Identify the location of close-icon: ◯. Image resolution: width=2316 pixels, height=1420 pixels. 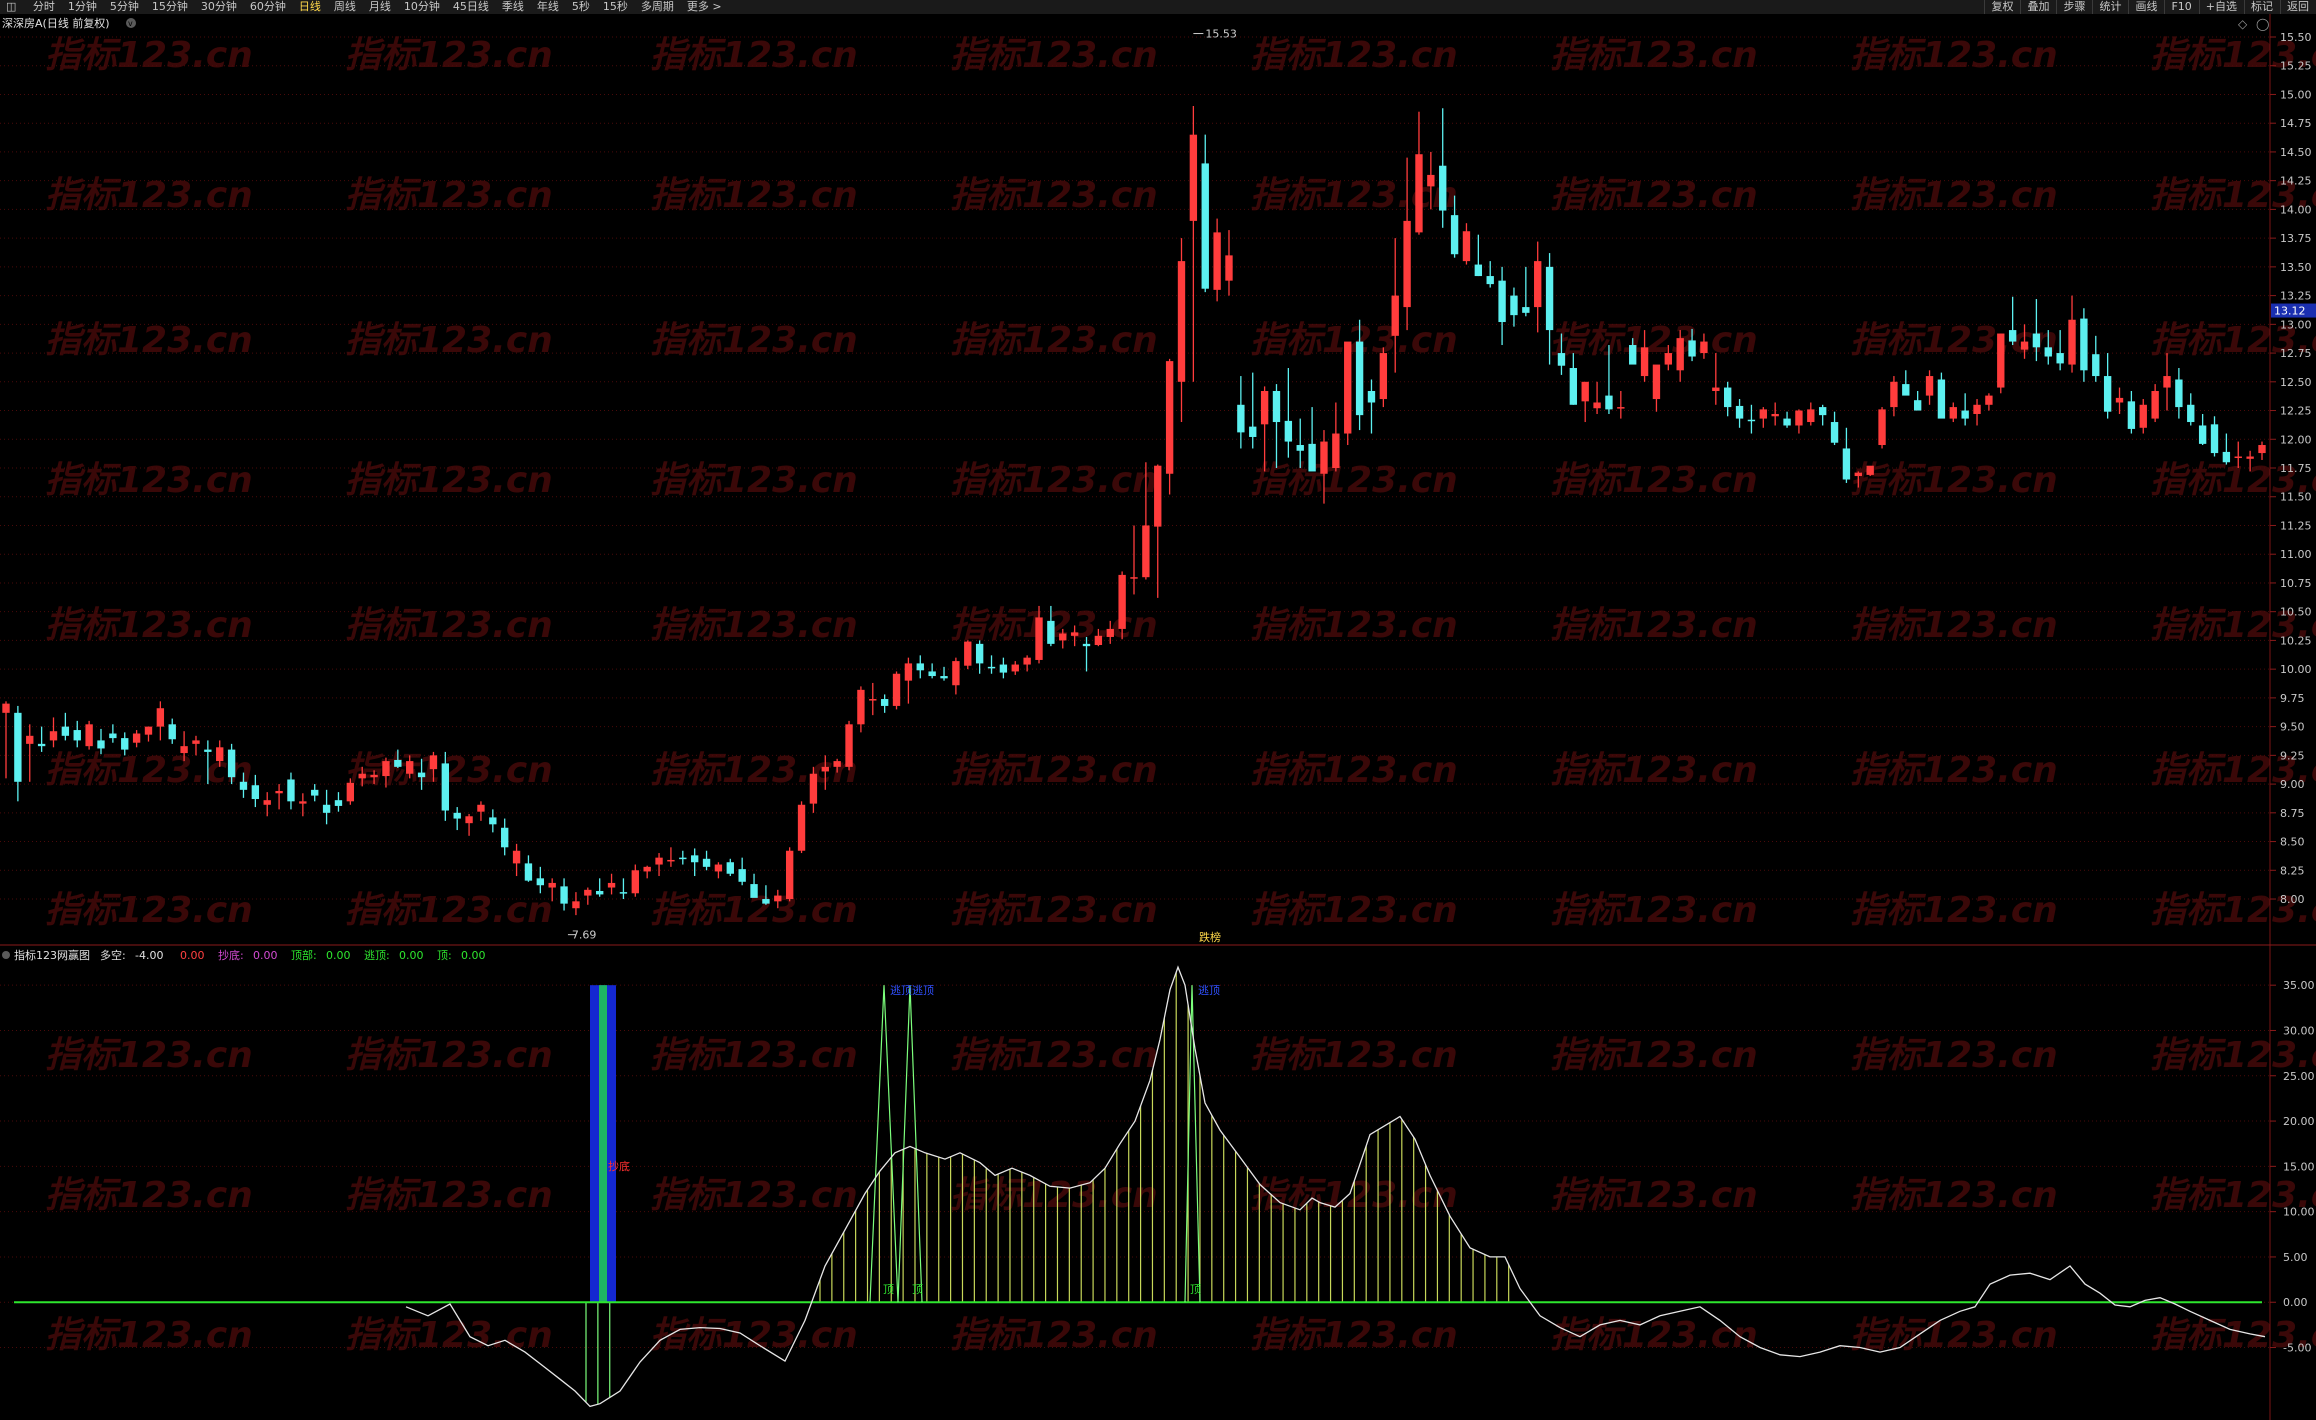
(2262, 24).